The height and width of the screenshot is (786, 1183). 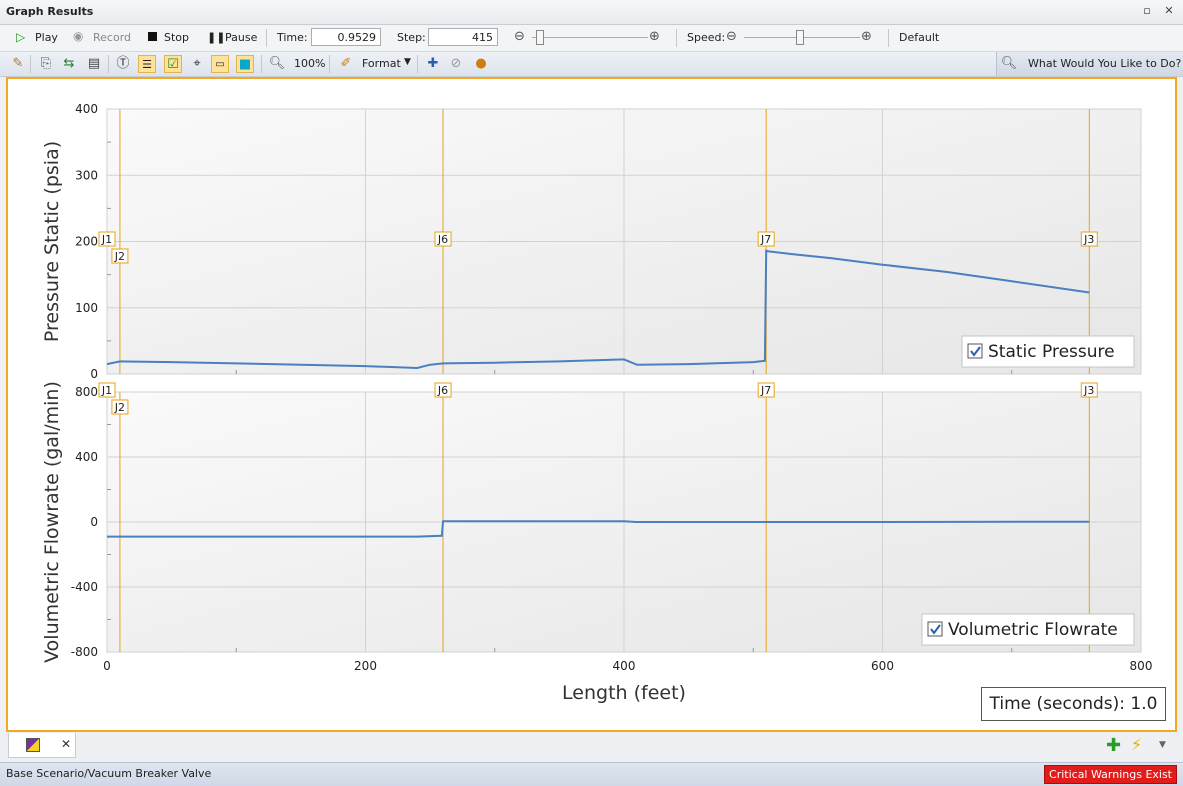 I want to click on help-panel: 🔍︎ What Would You Like to Do?, so click(x=1089, y=64).